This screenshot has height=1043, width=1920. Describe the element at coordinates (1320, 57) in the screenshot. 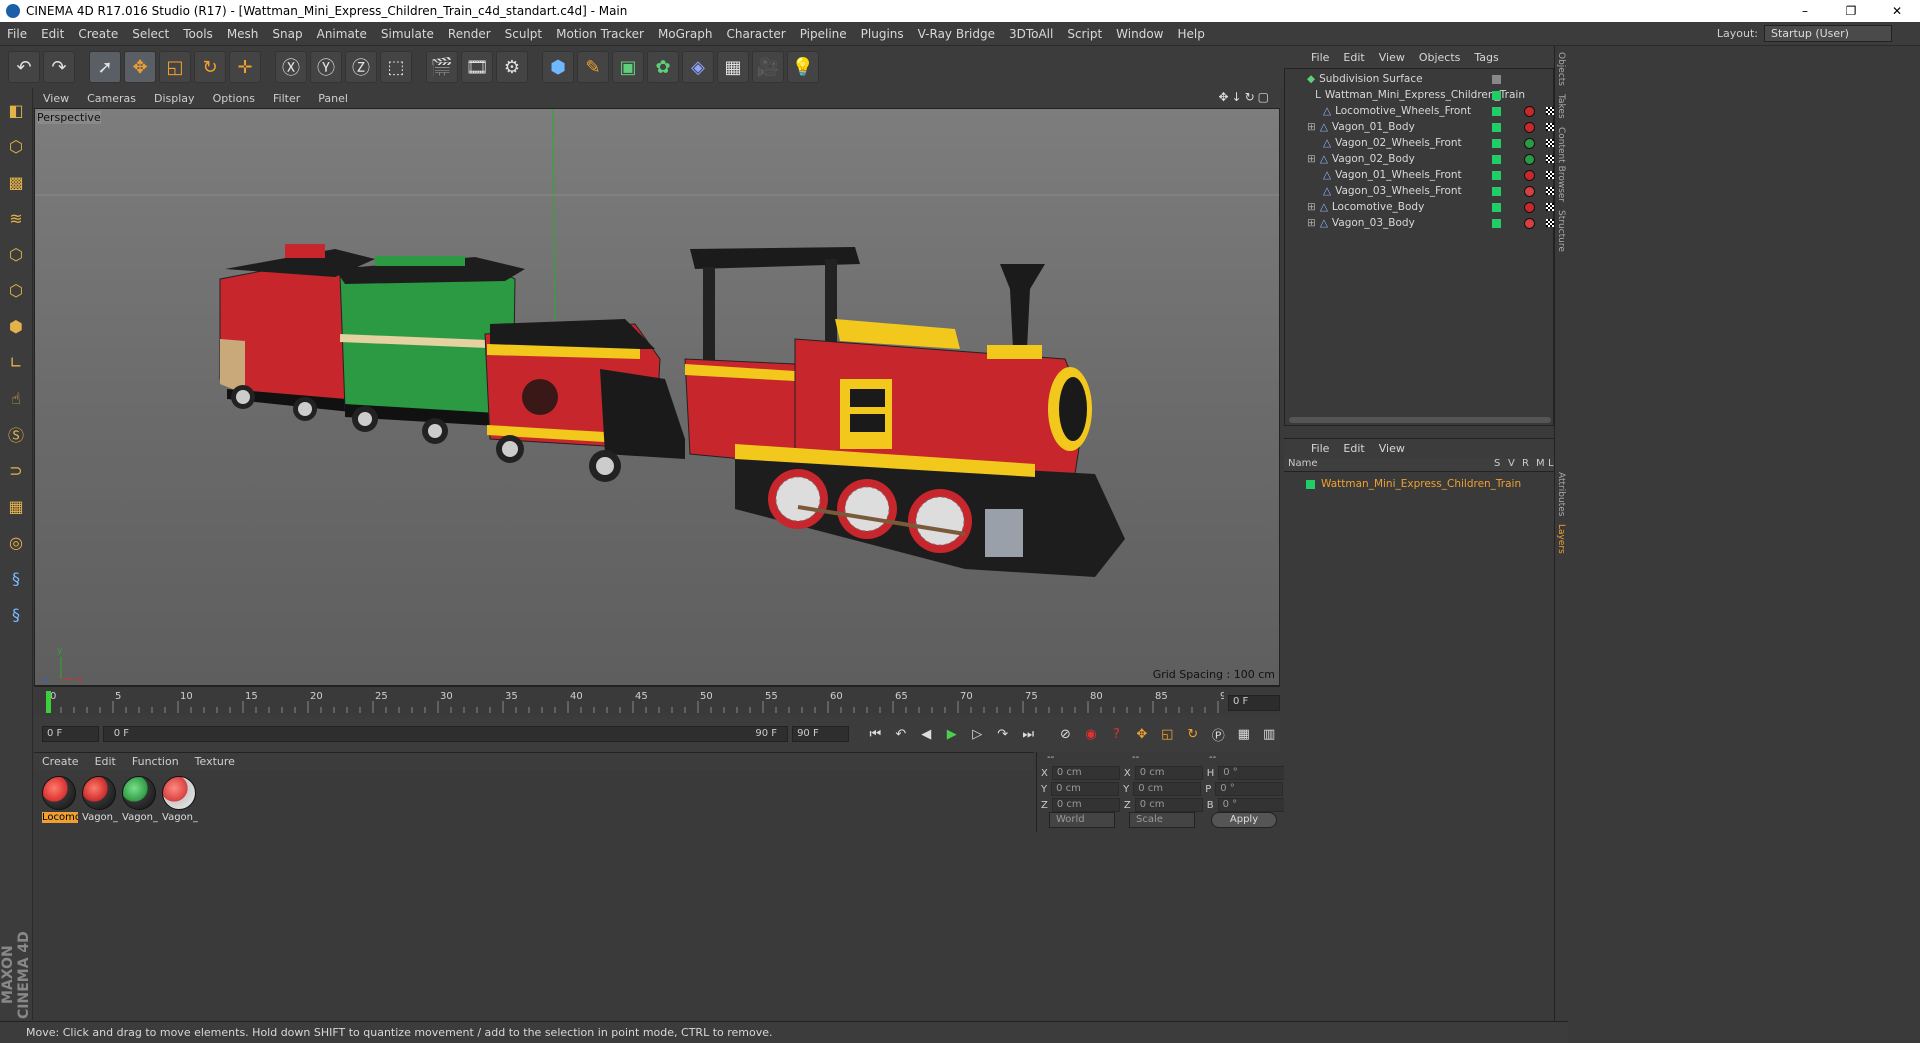

I see `om-menu-file: File` at that location.